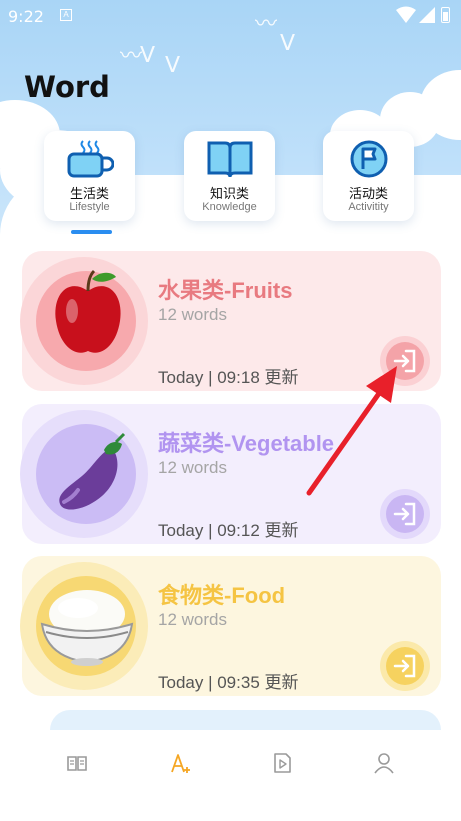 The image size is (461, 821). I want to click on card-title: 水果类-Fruits, so click(225, 290).